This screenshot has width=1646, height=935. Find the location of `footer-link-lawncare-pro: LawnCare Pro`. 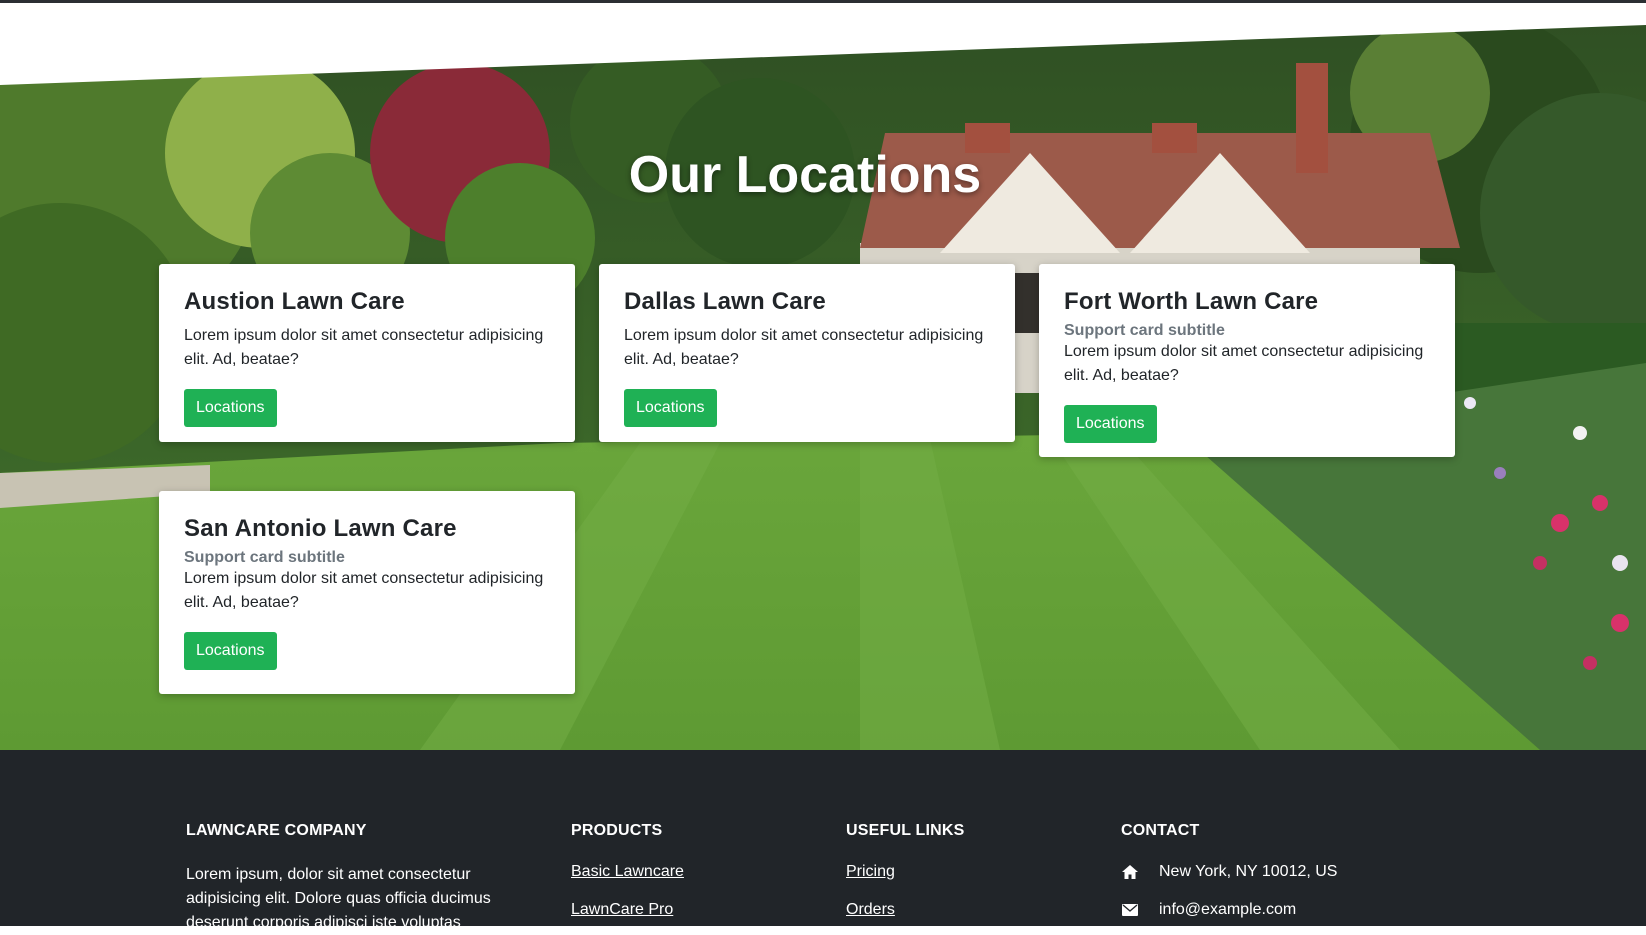

footer-link-lawncare-pro: LawnCare Pro is located at coordinates (627, 909).